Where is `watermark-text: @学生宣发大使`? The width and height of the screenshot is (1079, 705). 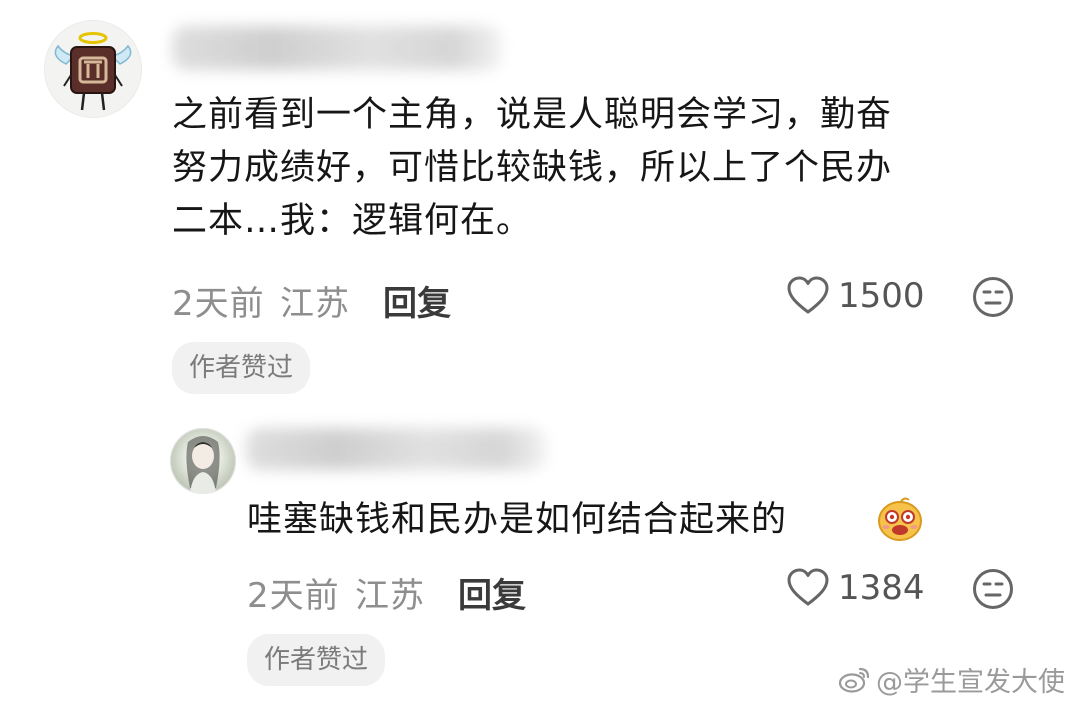
watermark-text: @学生宣发大使 is located at coordinates (970, 682).